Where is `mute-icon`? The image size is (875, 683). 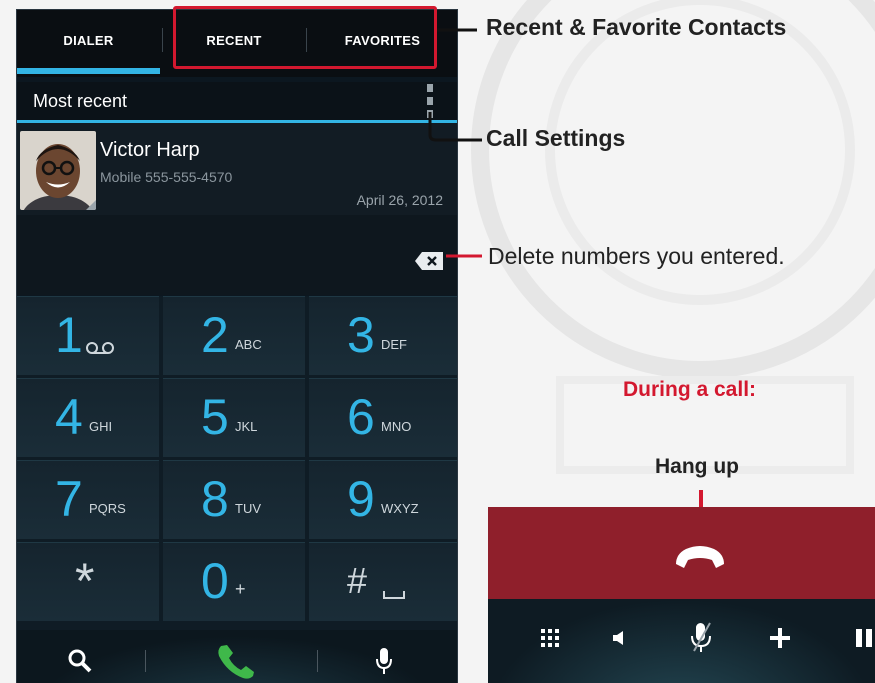 mute-icon is located at coordinates (701, 638).